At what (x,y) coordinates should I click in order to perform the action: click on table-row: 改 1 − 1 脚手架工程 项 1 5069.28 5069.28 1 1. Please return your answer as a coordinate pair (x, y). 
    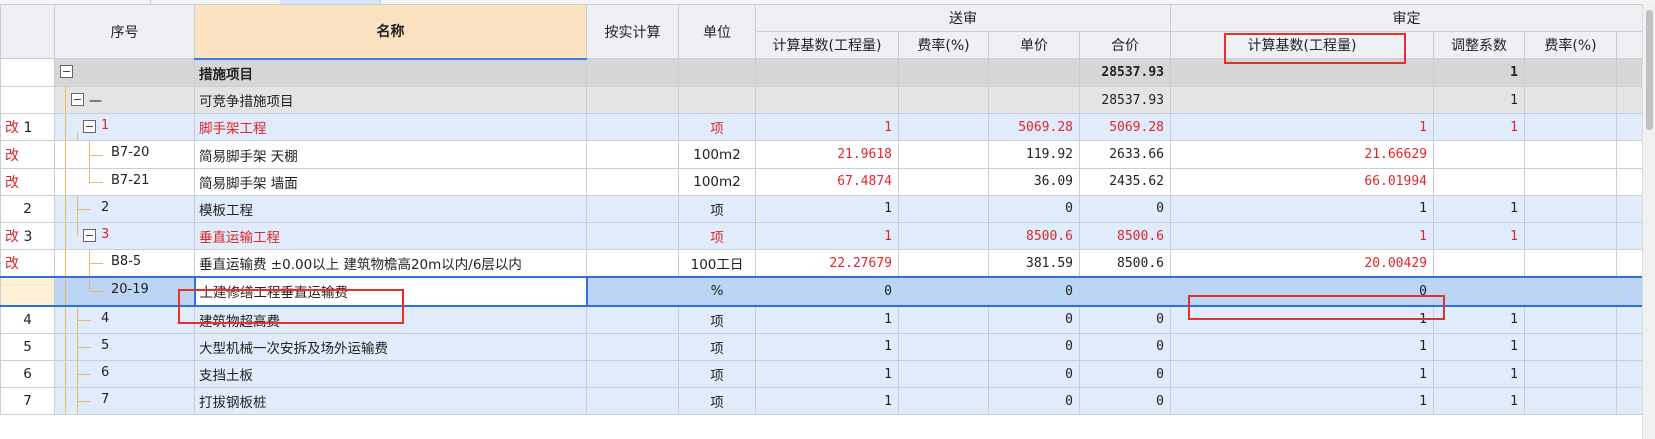
    Looking at the image, I should click on (821, 127).